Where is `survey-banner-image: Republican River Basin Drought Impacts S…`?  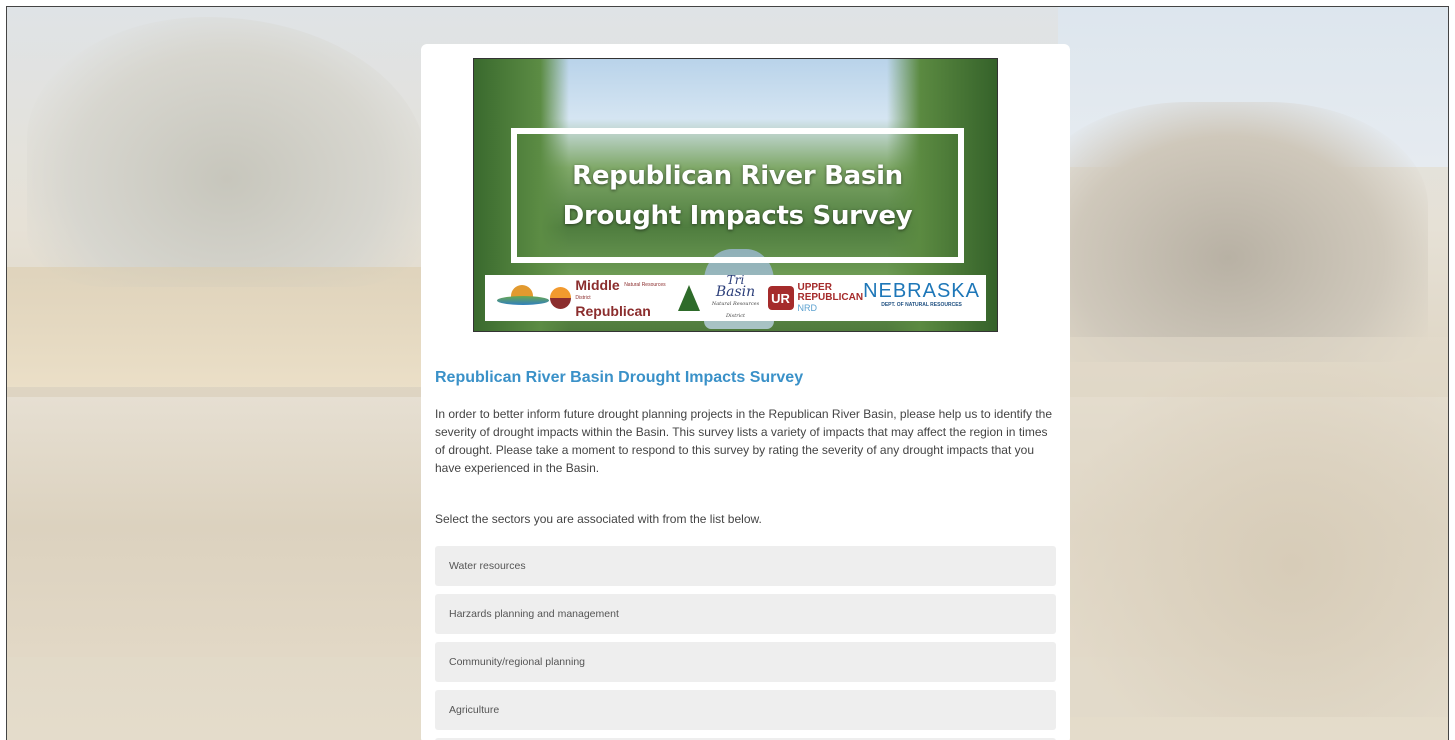 survey-banner-image: Republican River Basin Drought Impacts S… is located at coordinates (735, 195).